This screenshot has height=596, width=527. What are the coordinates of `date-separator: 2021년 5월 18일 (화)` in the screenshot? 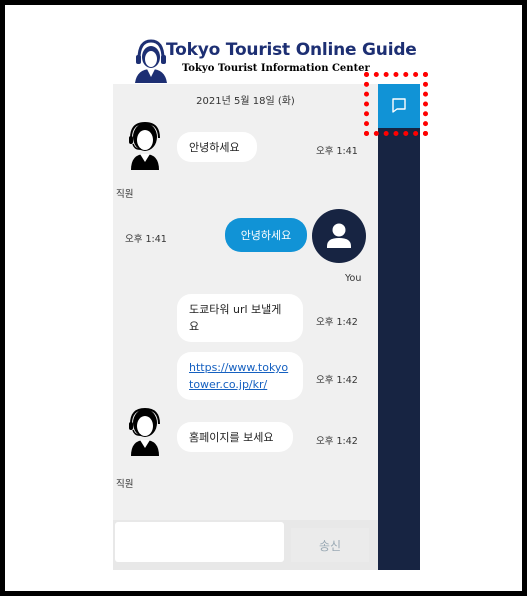 It's located at (245, 101).